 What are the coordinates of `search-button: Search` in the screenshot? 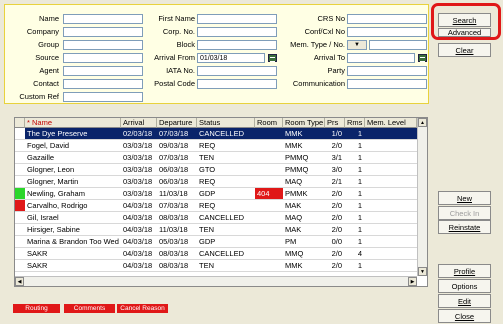 It's located at (464, 20).